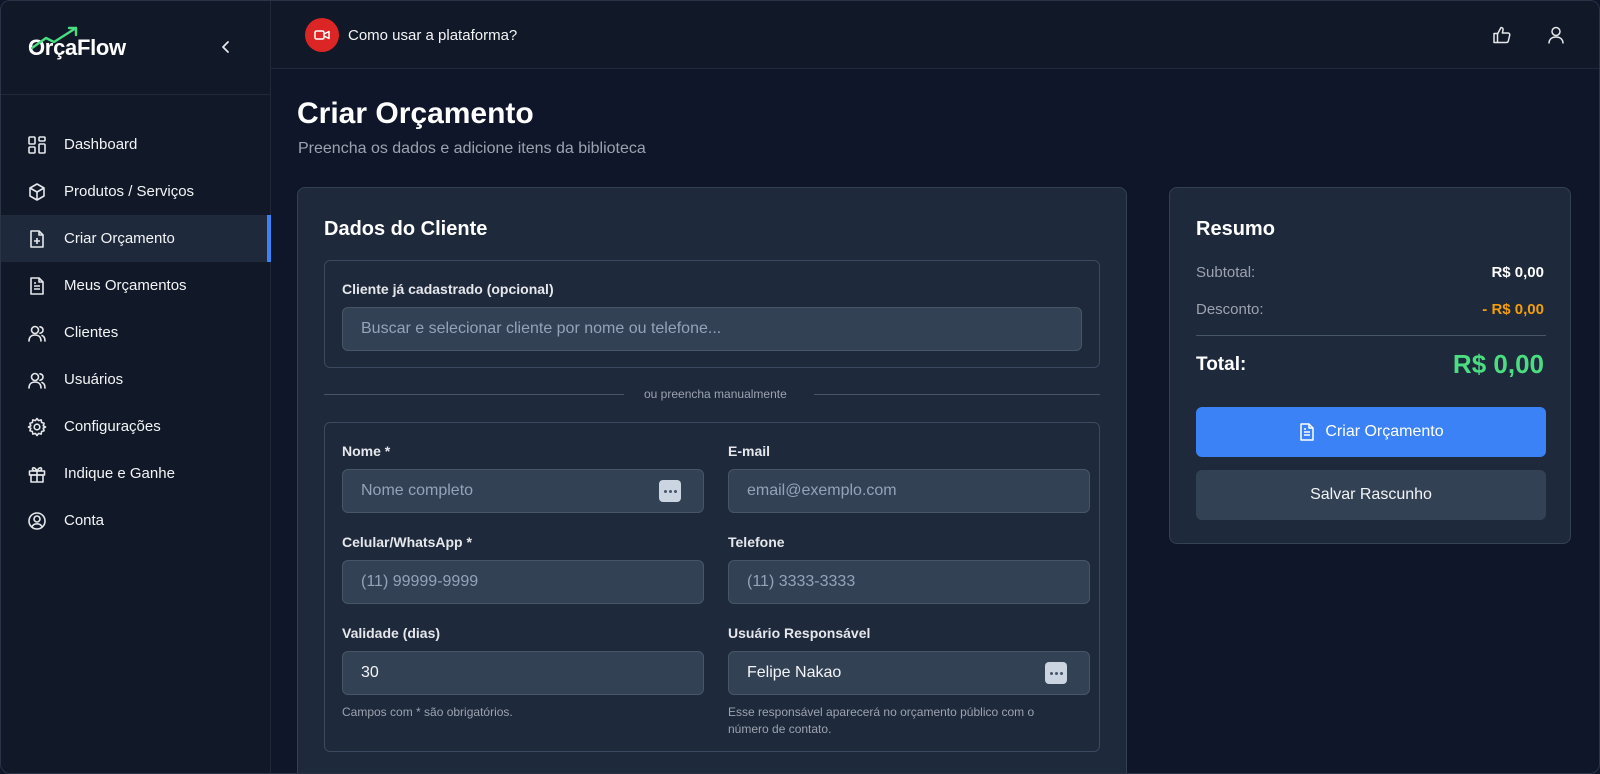 The height and width of the screenshot is (774, 1600). I want to click on sidebar-item-label: Usuários, so click(94, 379).